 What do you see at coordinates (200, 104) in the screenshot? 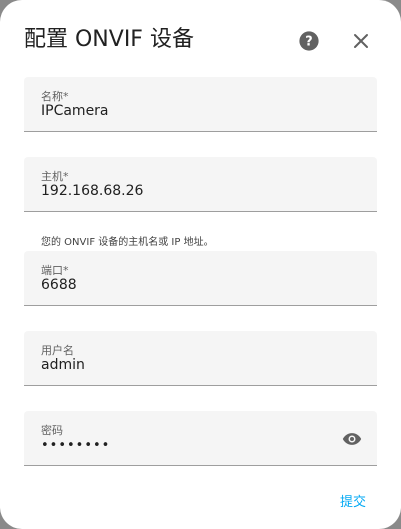
I see `name-field: 名称* IPCamera` at bounding box center [200, 104].